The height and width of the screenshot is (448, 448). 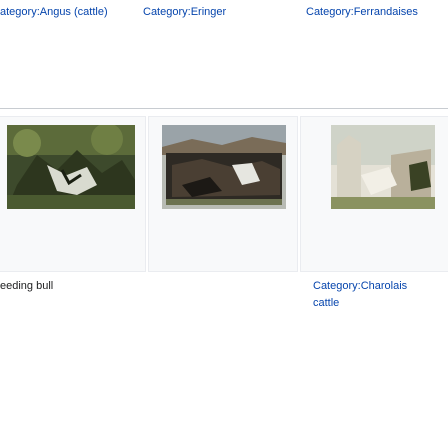 I want to click on gallery-caption: Category:Charolais cattle, so click(x=373, y=295).